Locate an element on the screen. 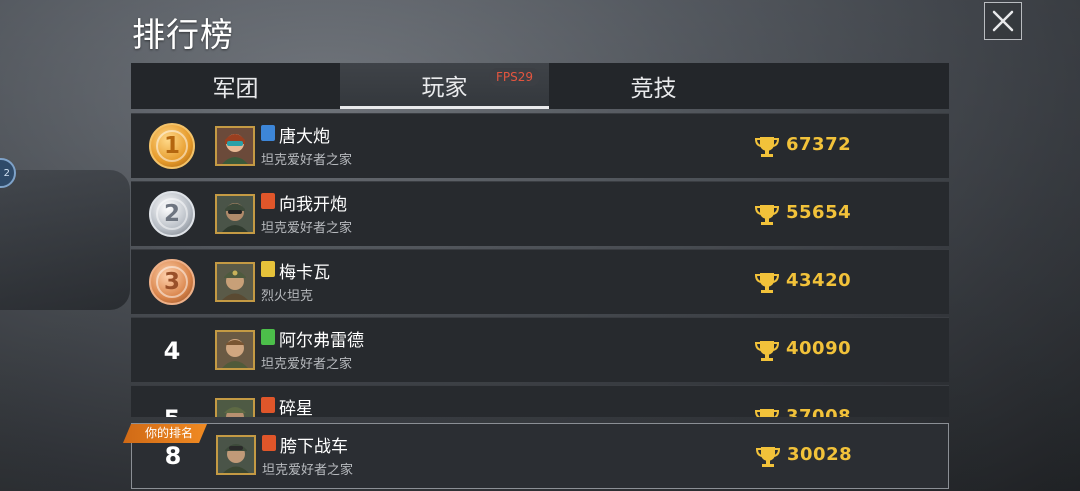 This screenshot has width=1080, height=491. tab-bar: 军团 玩家 竞技 is located at coordinates (540, 86).